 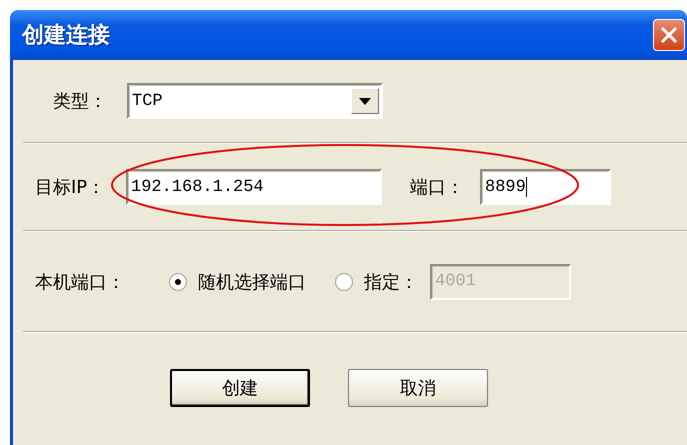 What do you see at coordinates (545, 187) in the screenshot?
I see `port-field: 8899` at bounding box center [545, 187].